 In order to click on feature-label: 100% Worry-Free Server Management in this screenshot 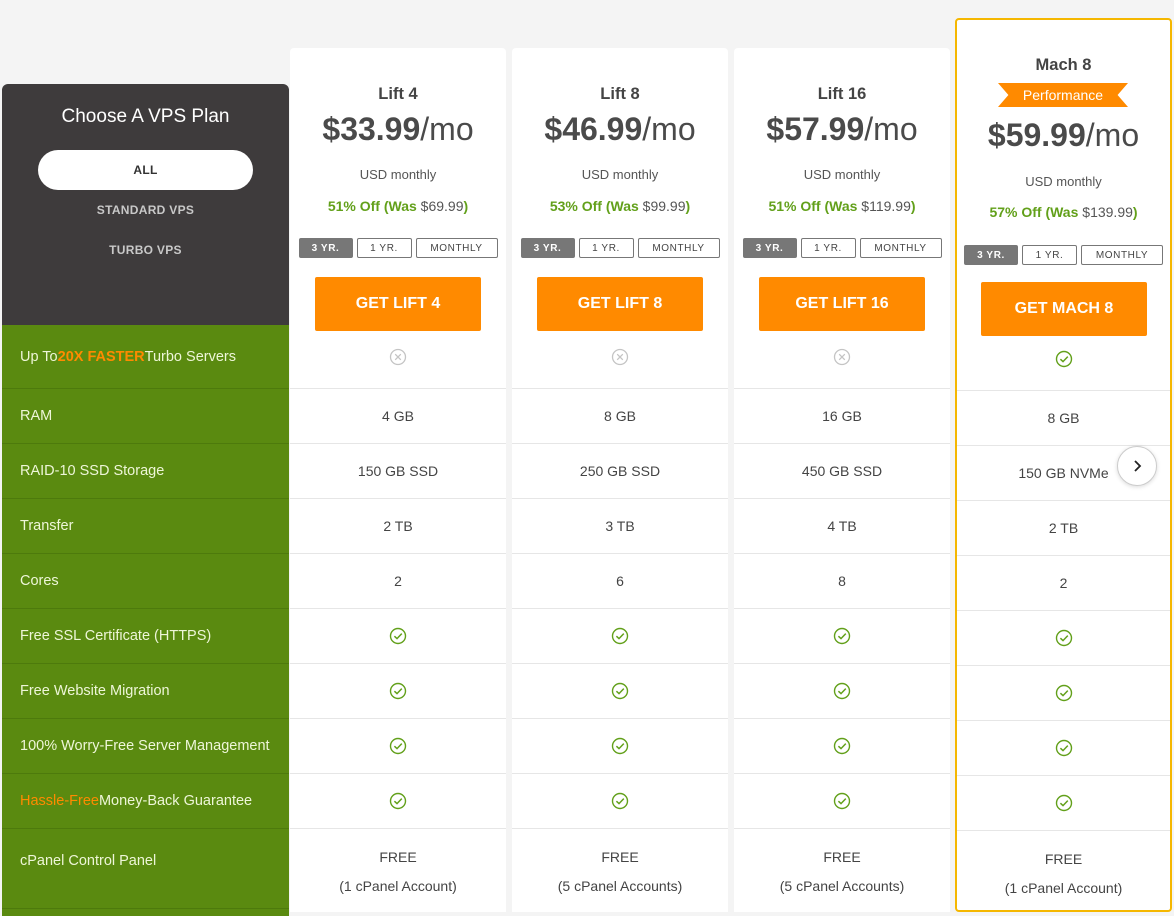, I will do `click(145, 746)`.